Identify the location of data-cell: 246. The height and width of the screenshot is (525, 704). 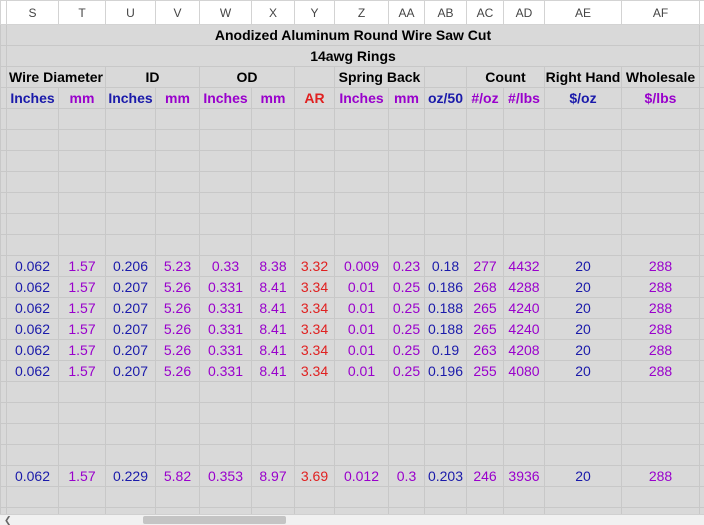
(485, 476).